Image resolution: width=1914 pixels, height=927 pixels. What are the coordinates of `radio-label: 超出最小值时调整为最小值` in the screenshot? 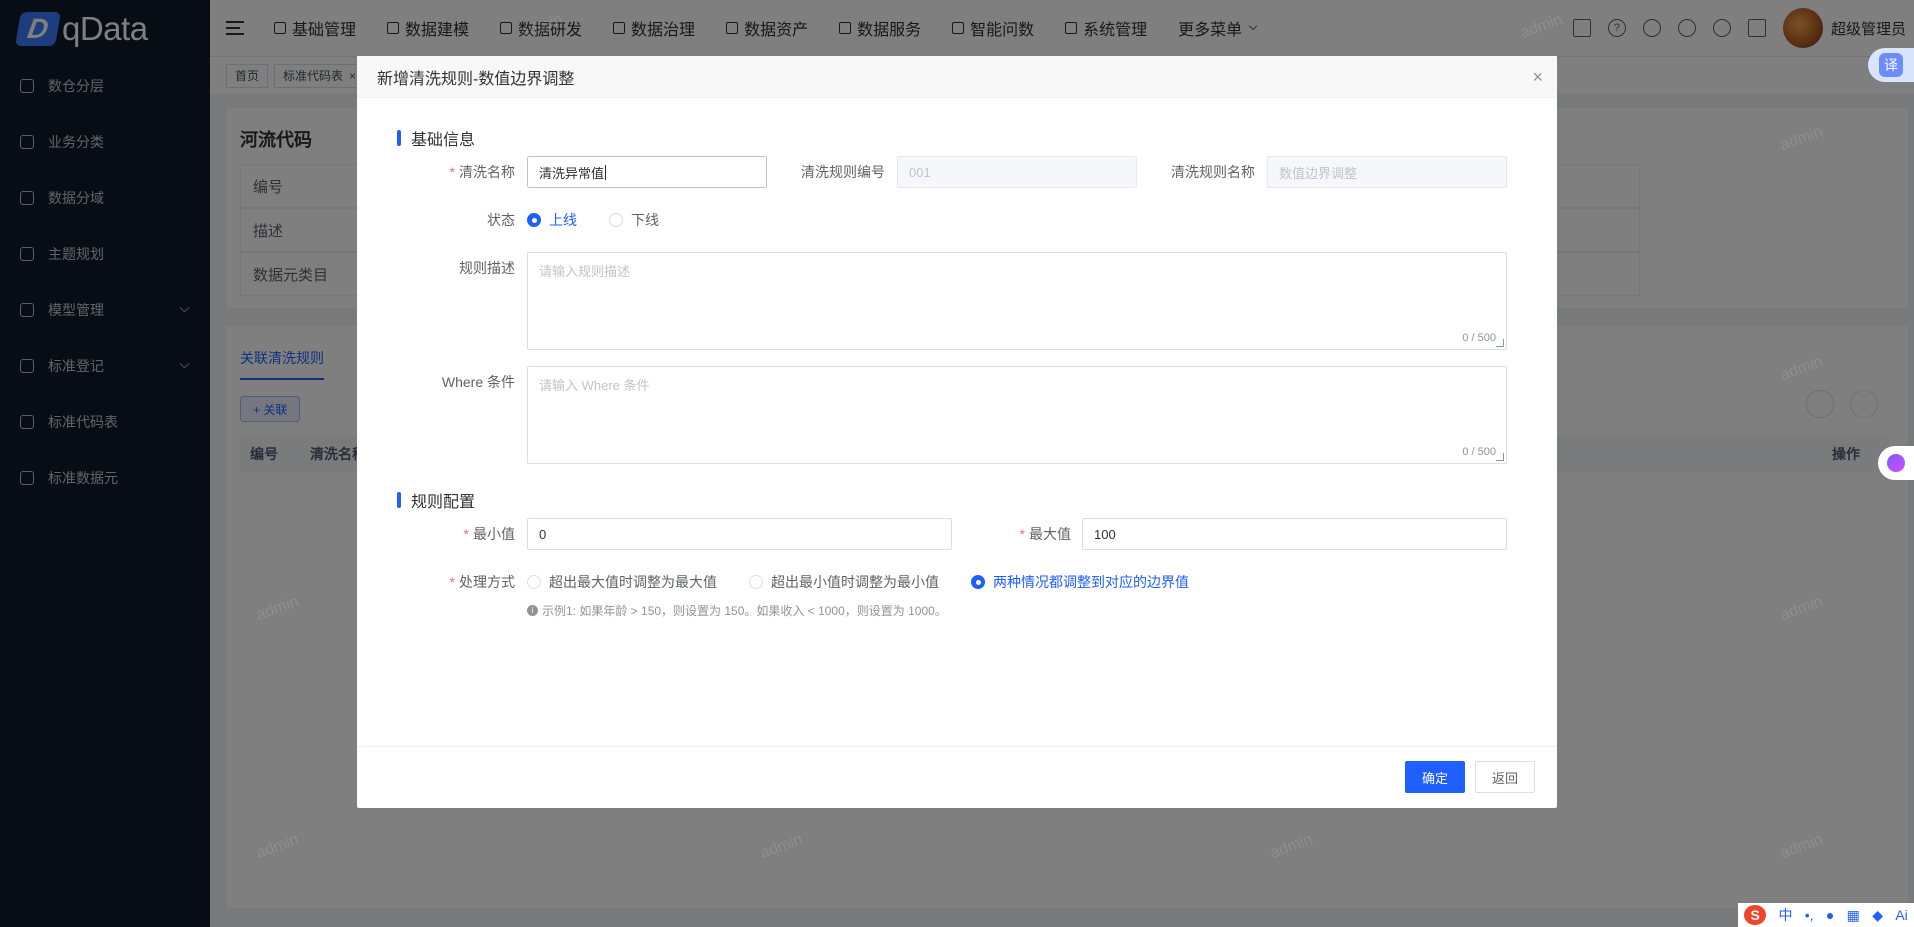 It's located at (855, 582).